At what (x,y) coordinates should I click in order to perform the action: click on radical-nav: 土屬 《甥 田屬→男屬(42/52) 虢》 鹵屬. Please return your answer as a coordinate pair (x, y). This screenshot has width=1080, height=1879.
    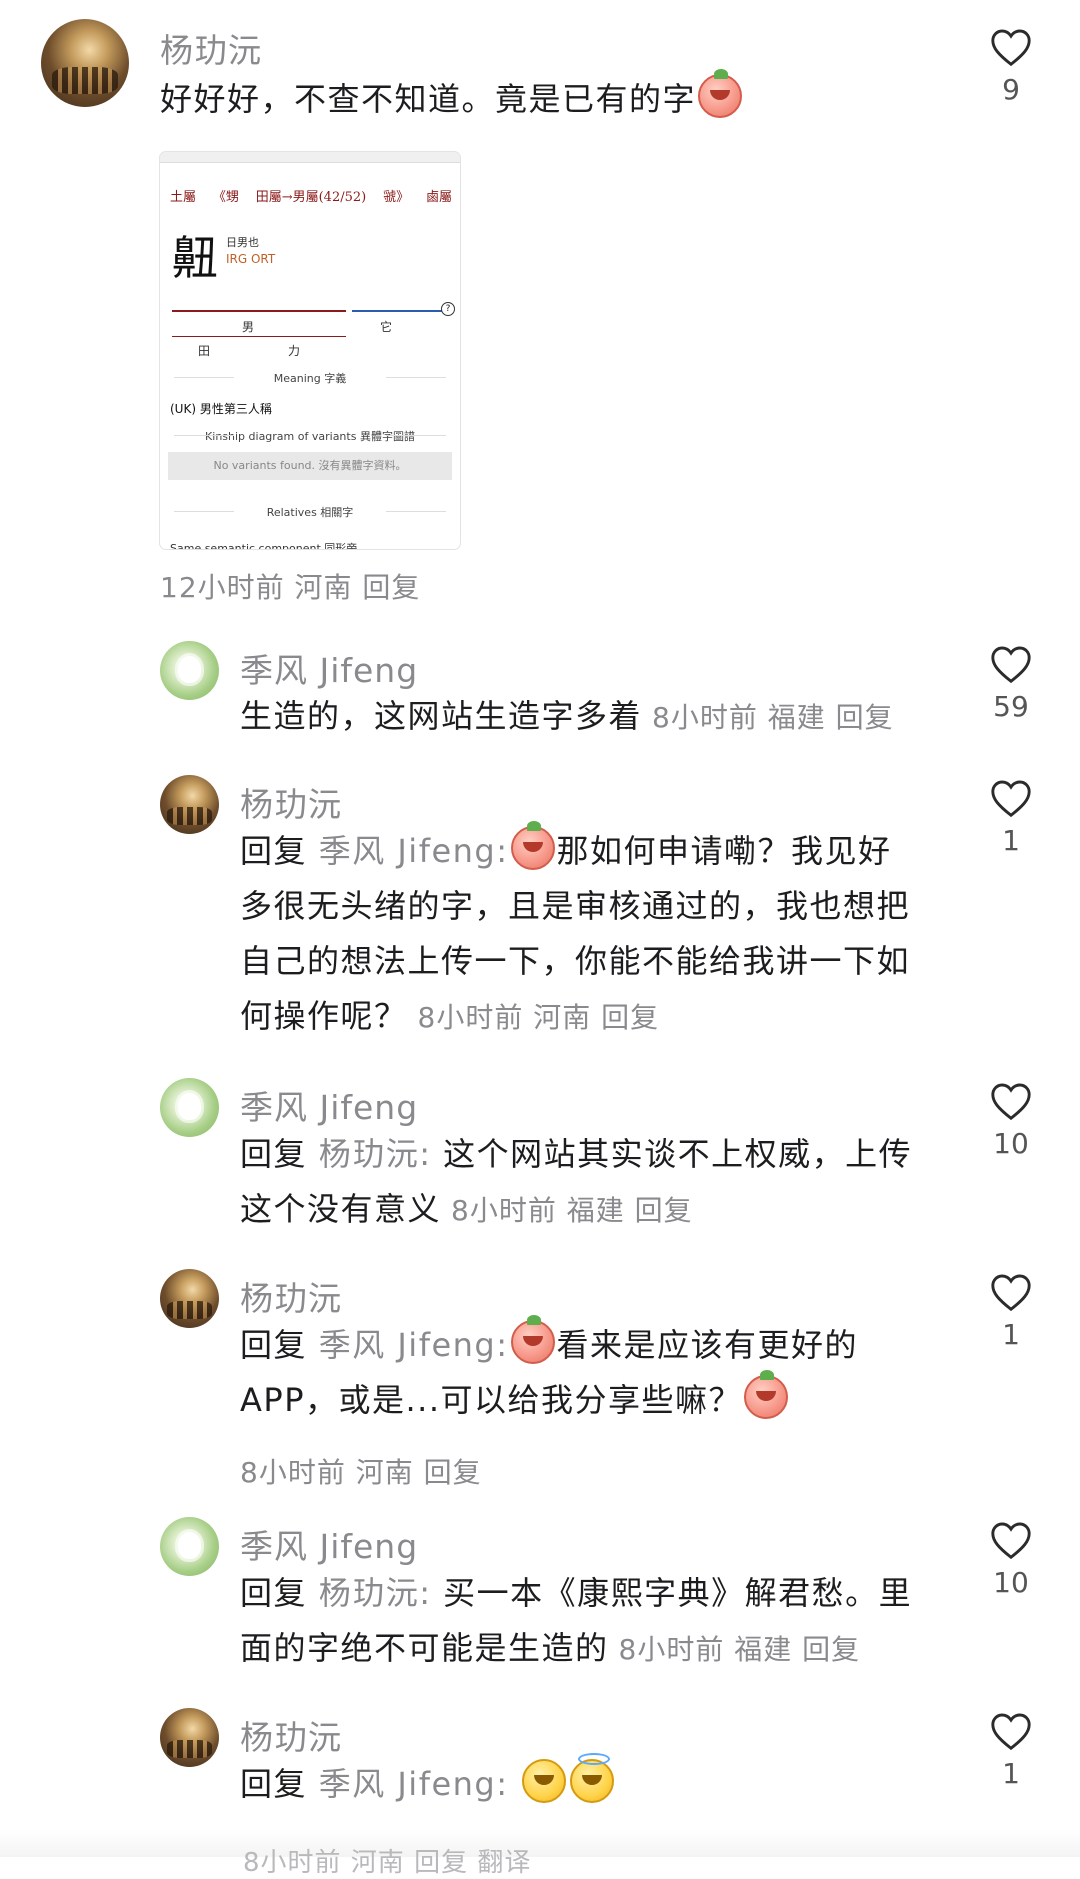
    Looking at the image, I should click on (311, 195).